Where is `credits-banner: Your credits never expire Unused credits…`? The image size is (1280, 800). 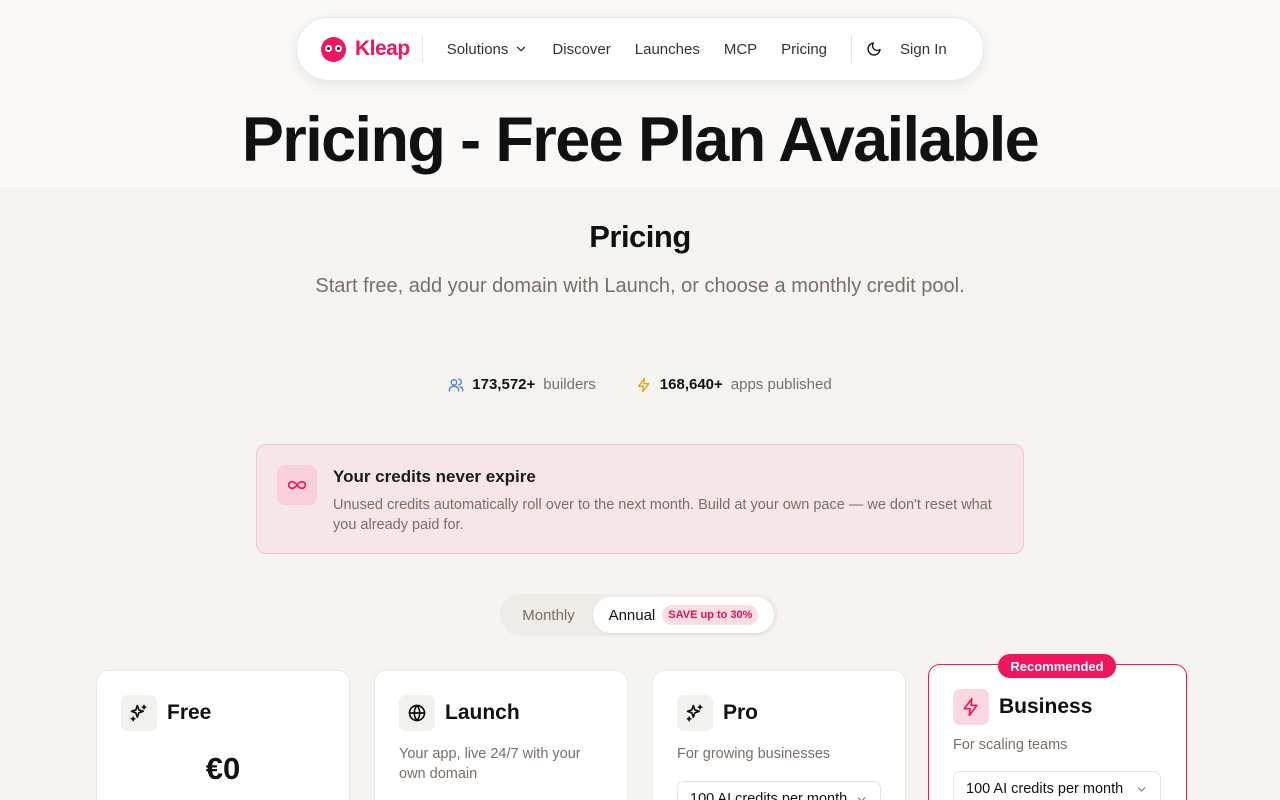
credits-banner: Your credits never expire Unused credits… is located at coordinates (640, 499).